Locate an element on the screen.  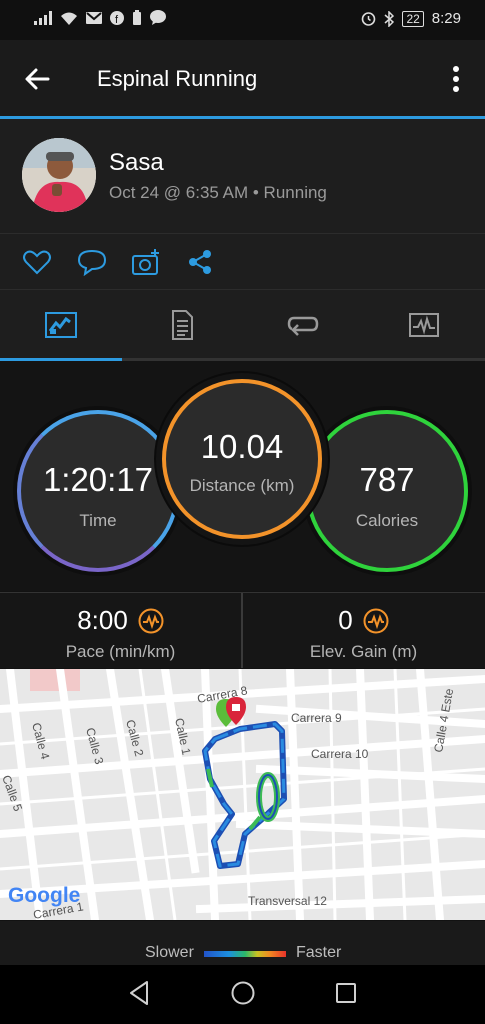
comment-icon is located at coordinates (92, 262).